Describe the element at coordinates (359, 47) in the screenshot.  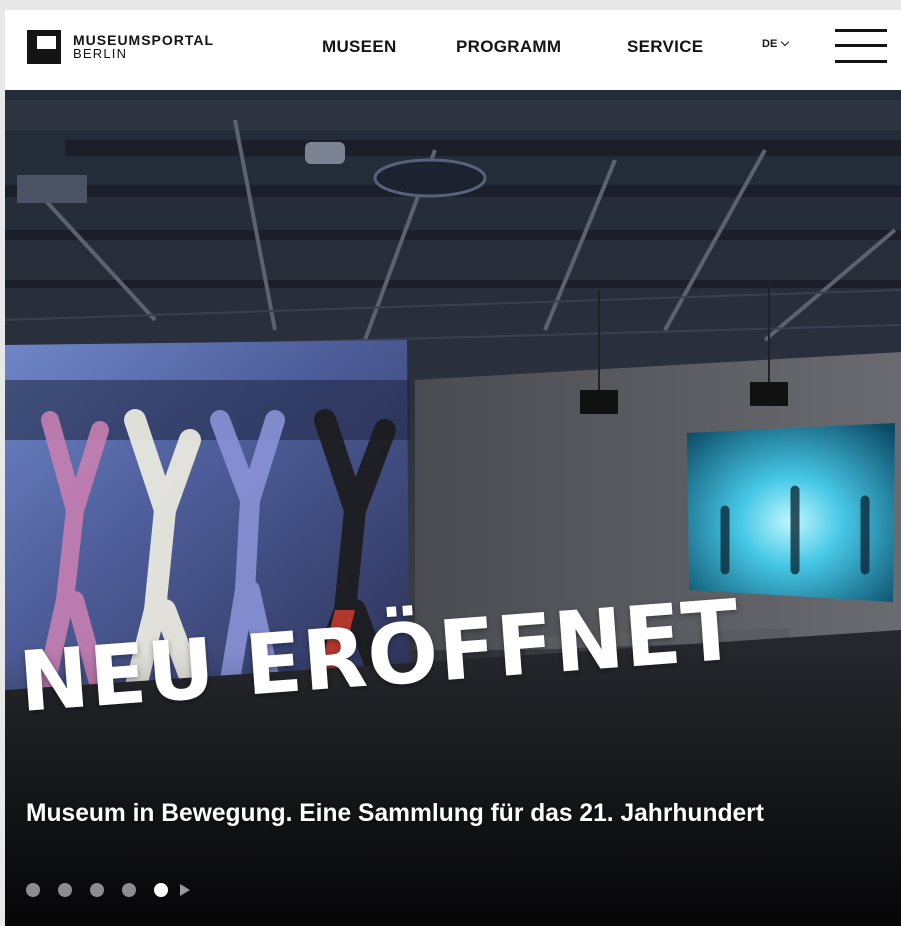
I see `nav-item-museen: MUSEEN` at that location.